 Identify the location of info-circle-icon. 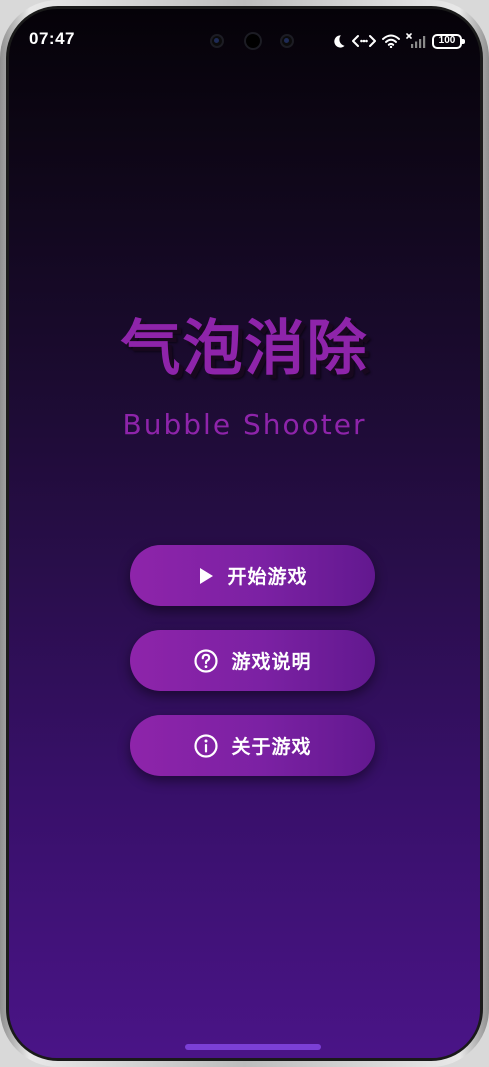
(206, 746).